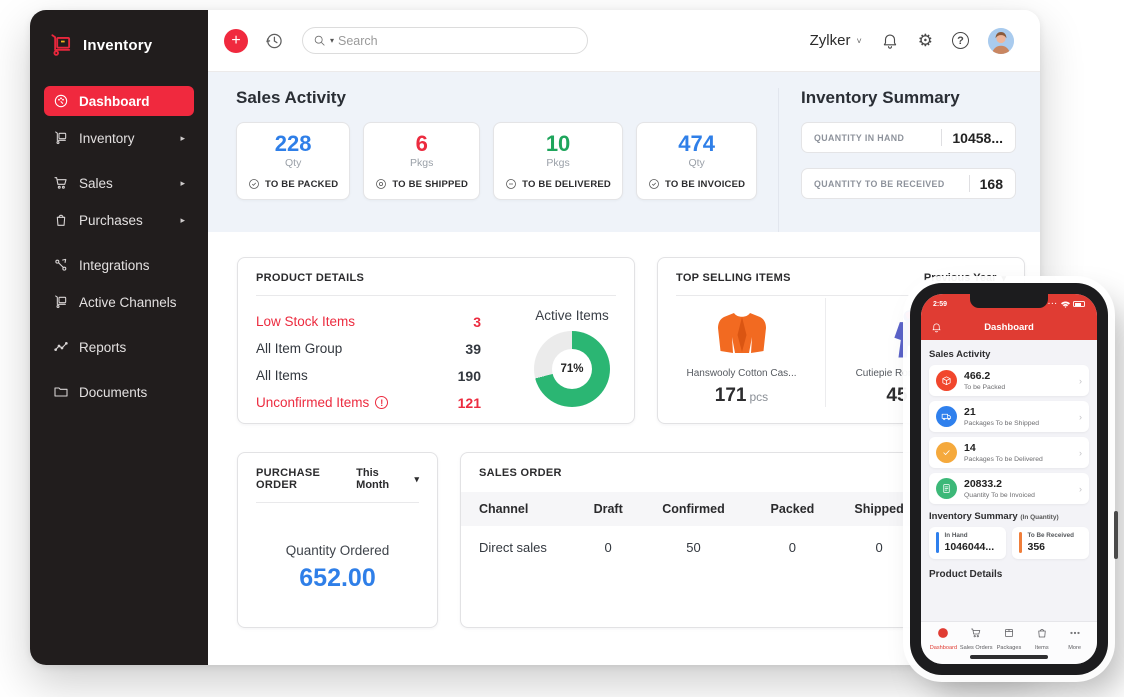  What do you see at coordinates (119, 392) in the screenshot?
I see `sidebar-item-documents: Documents` at bounding box center [119, 392].